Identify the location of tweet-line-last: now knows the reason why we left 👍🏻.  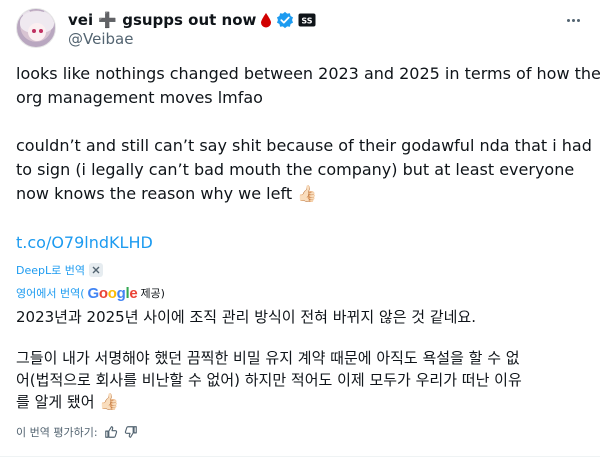
(302, 194).